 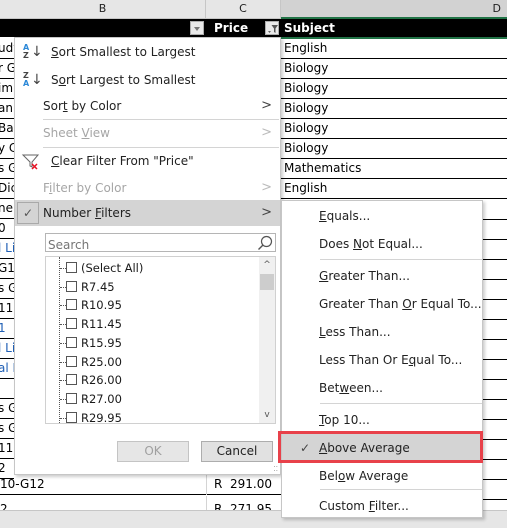 What do you see at coordinates (147, 161) in the screenshot?
I see `menu-item-clear-filter: Clear Filter From "Price"` at bounding box center [147, 161].